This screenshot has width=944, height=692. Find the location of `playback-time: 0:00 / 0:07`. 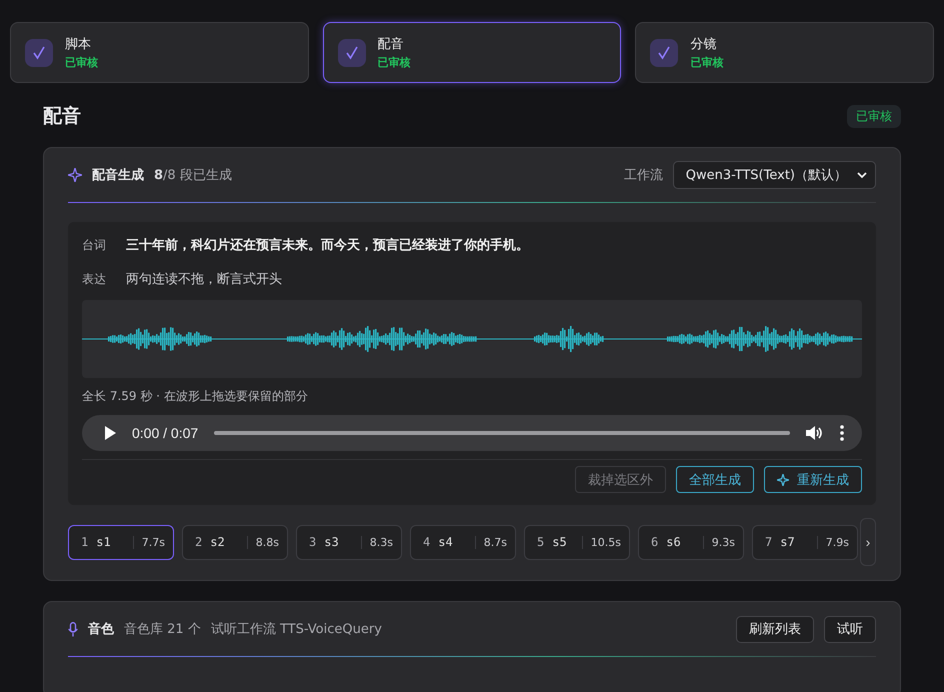

playback-time: 0:00 / 0:07 is located at coordinates (165, 433).